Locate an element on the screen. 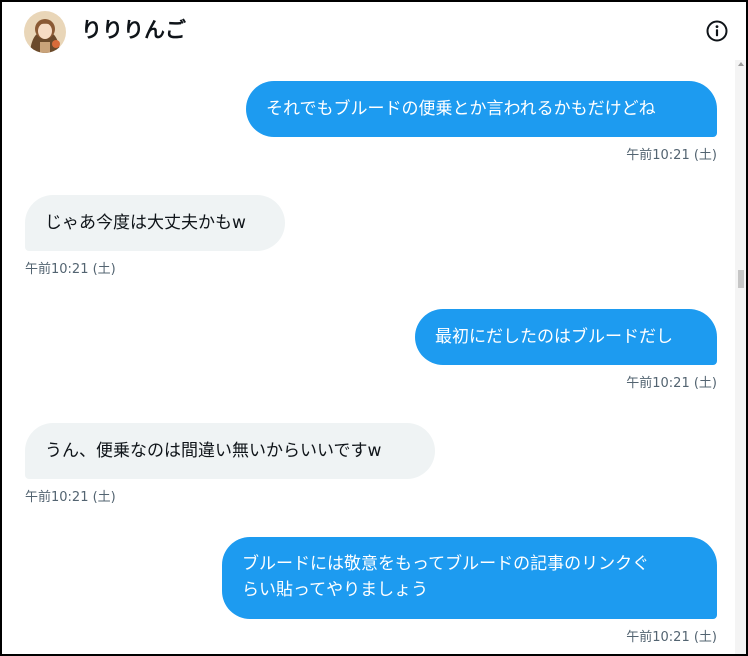 The image size is (748, 656). user-avatar is located at coordinates (45, 32).